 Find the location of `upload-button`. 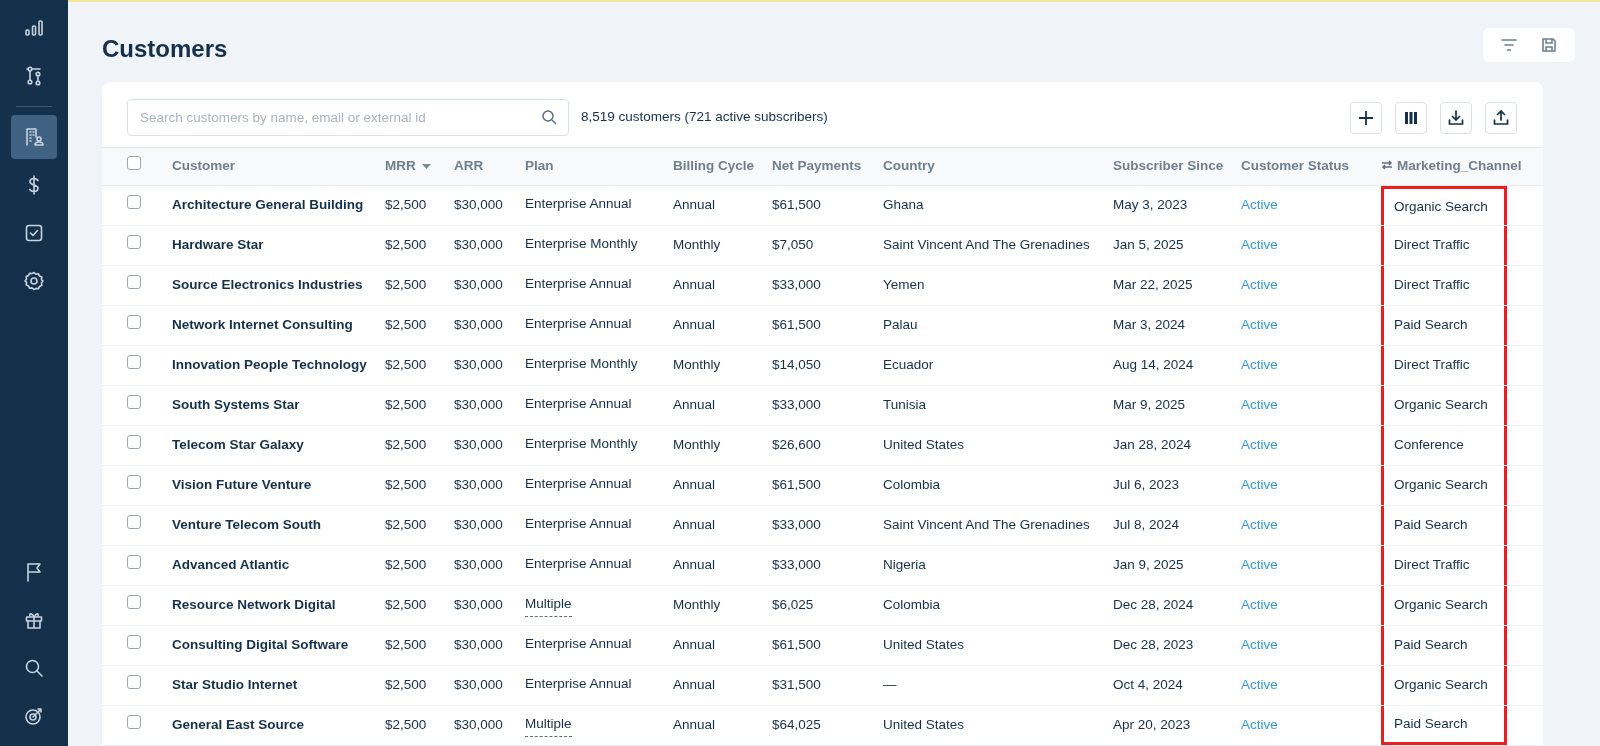

upload-button is located at coordinates (1501, 117).